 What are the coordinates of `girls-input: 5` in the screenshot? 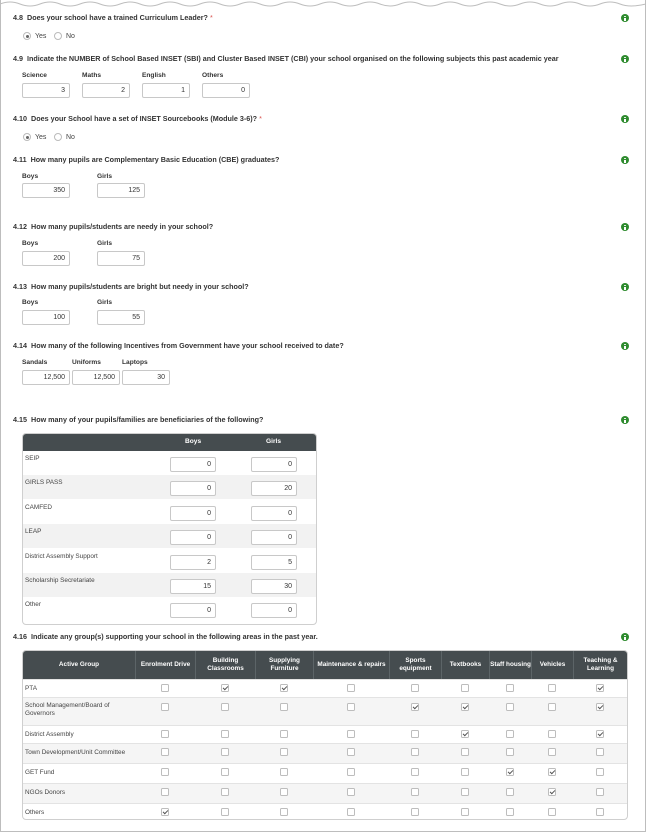 It's located at (274, 562).